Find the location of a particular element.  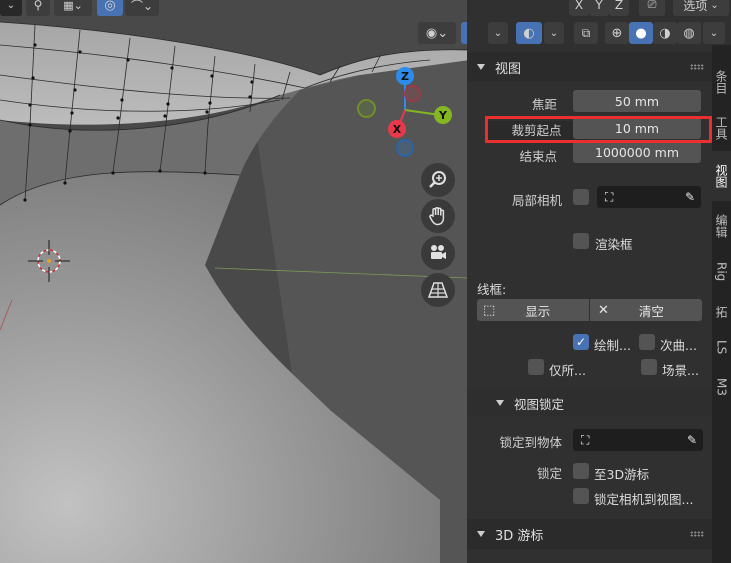

gizmo-neg-x is located at coordinates (405, 148).